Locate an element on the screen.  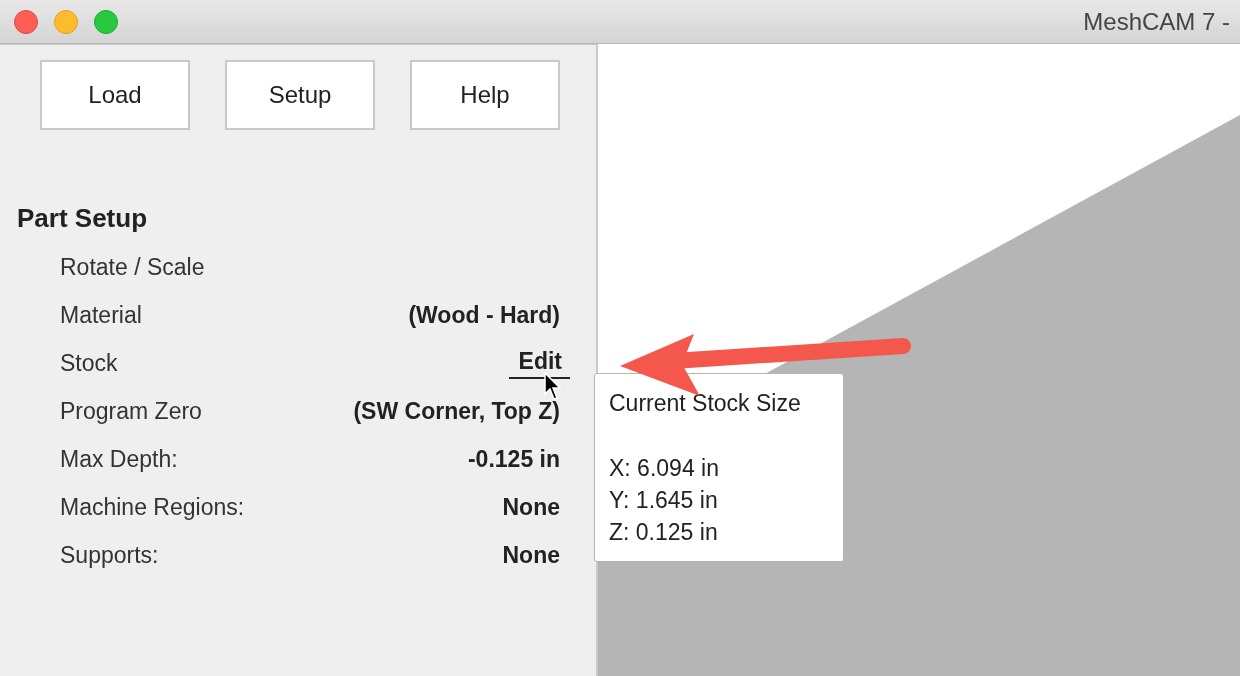
tooltip-line: Z: 0.125 in is located at coordinates (664, 532).